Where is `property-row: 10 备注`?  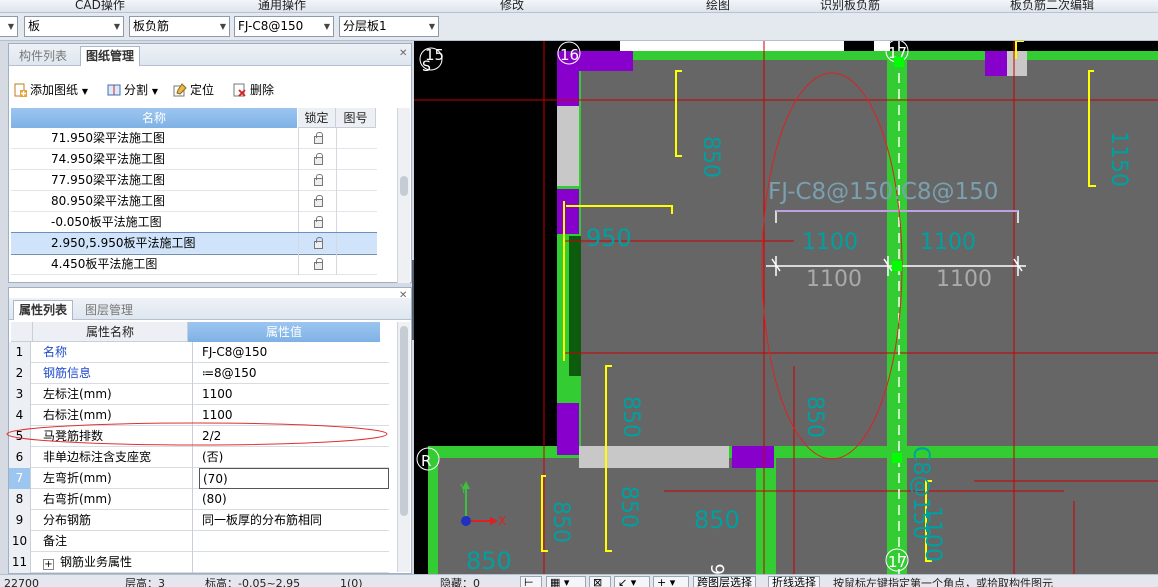 property-row: 10 备注 is located at coordinates (199, 541).